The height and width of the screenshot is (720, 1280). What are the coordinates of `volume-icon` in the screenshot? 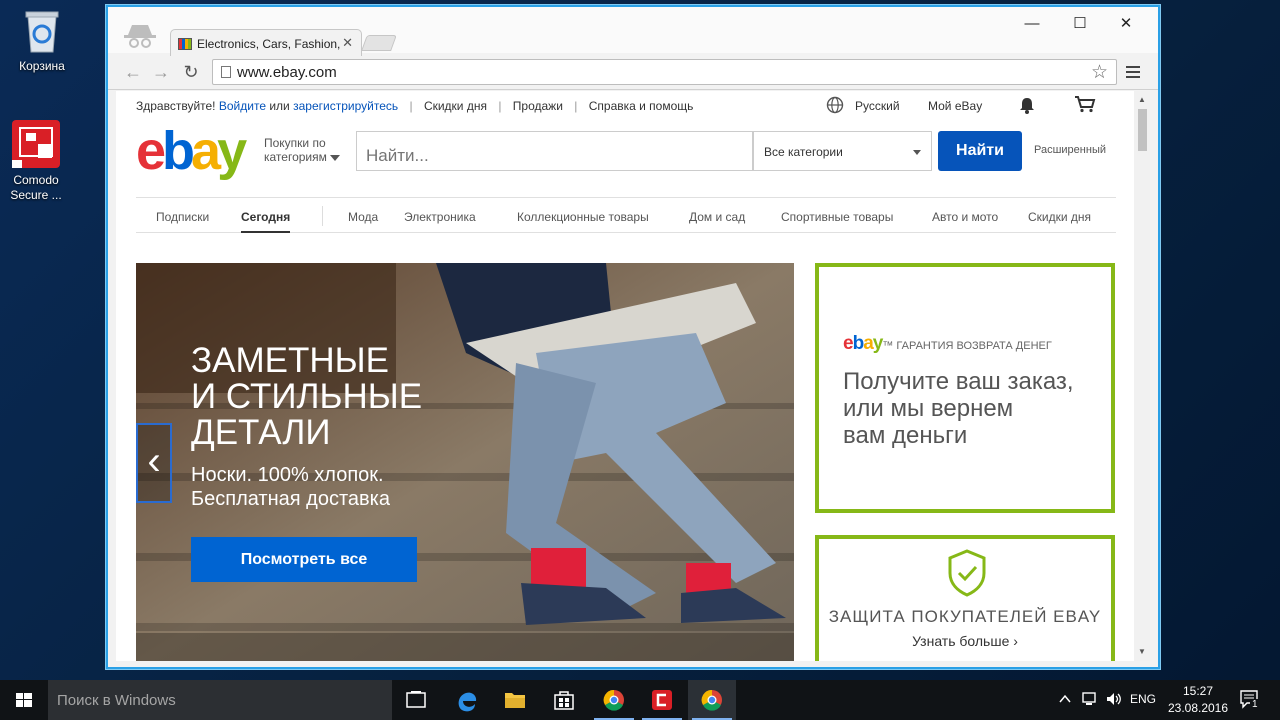 It's located at (1114, 700).